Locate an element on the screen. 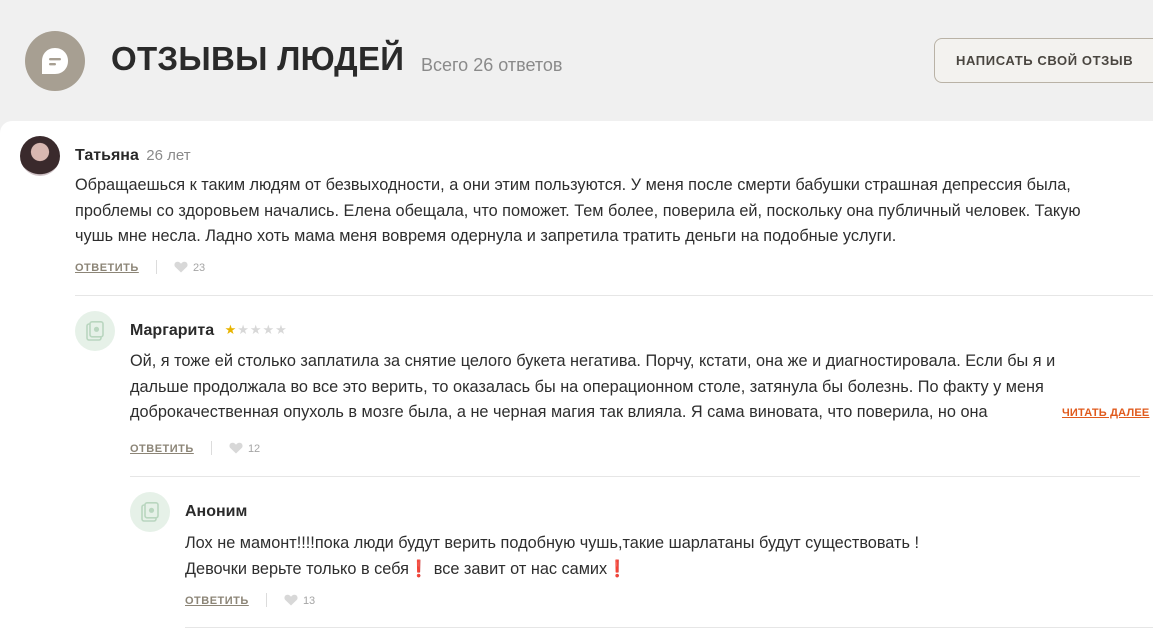 The width and height of the screenshot is (1153, 629). author-name: Аноним is located at coordinates (216, 511).